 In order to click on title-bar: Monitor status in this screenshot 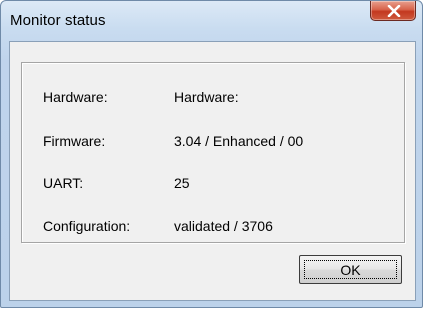, I will do `click(211, 21)`.